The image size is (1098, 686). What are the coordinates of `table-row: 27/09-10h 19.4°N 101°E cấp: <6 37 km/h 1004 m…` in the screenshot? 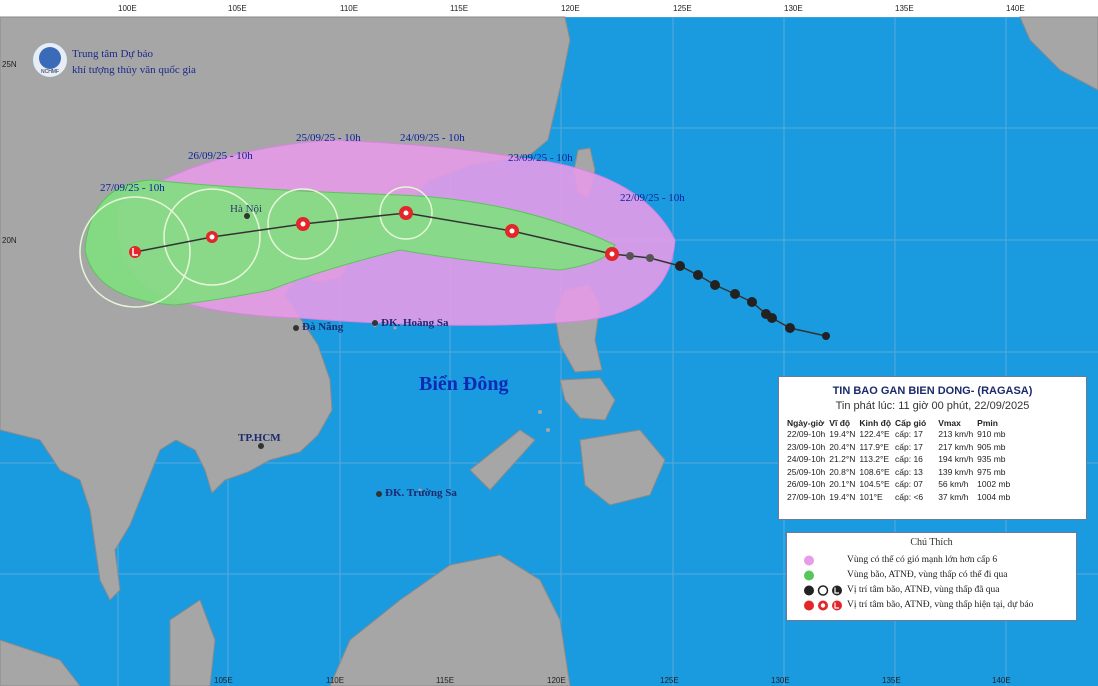 It's located at (898, 497).